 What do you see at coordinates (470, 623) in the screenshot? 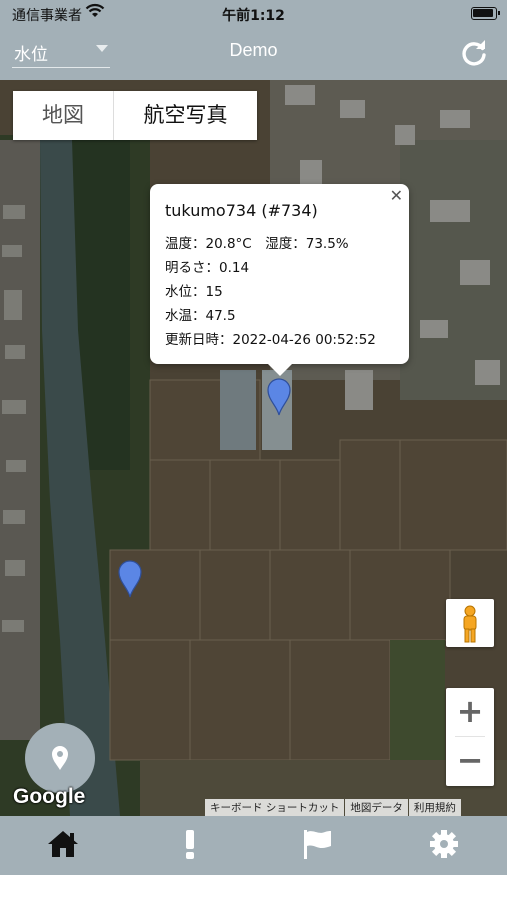
I see `street-view-pegman-icon` at bounding box center [470, 623].